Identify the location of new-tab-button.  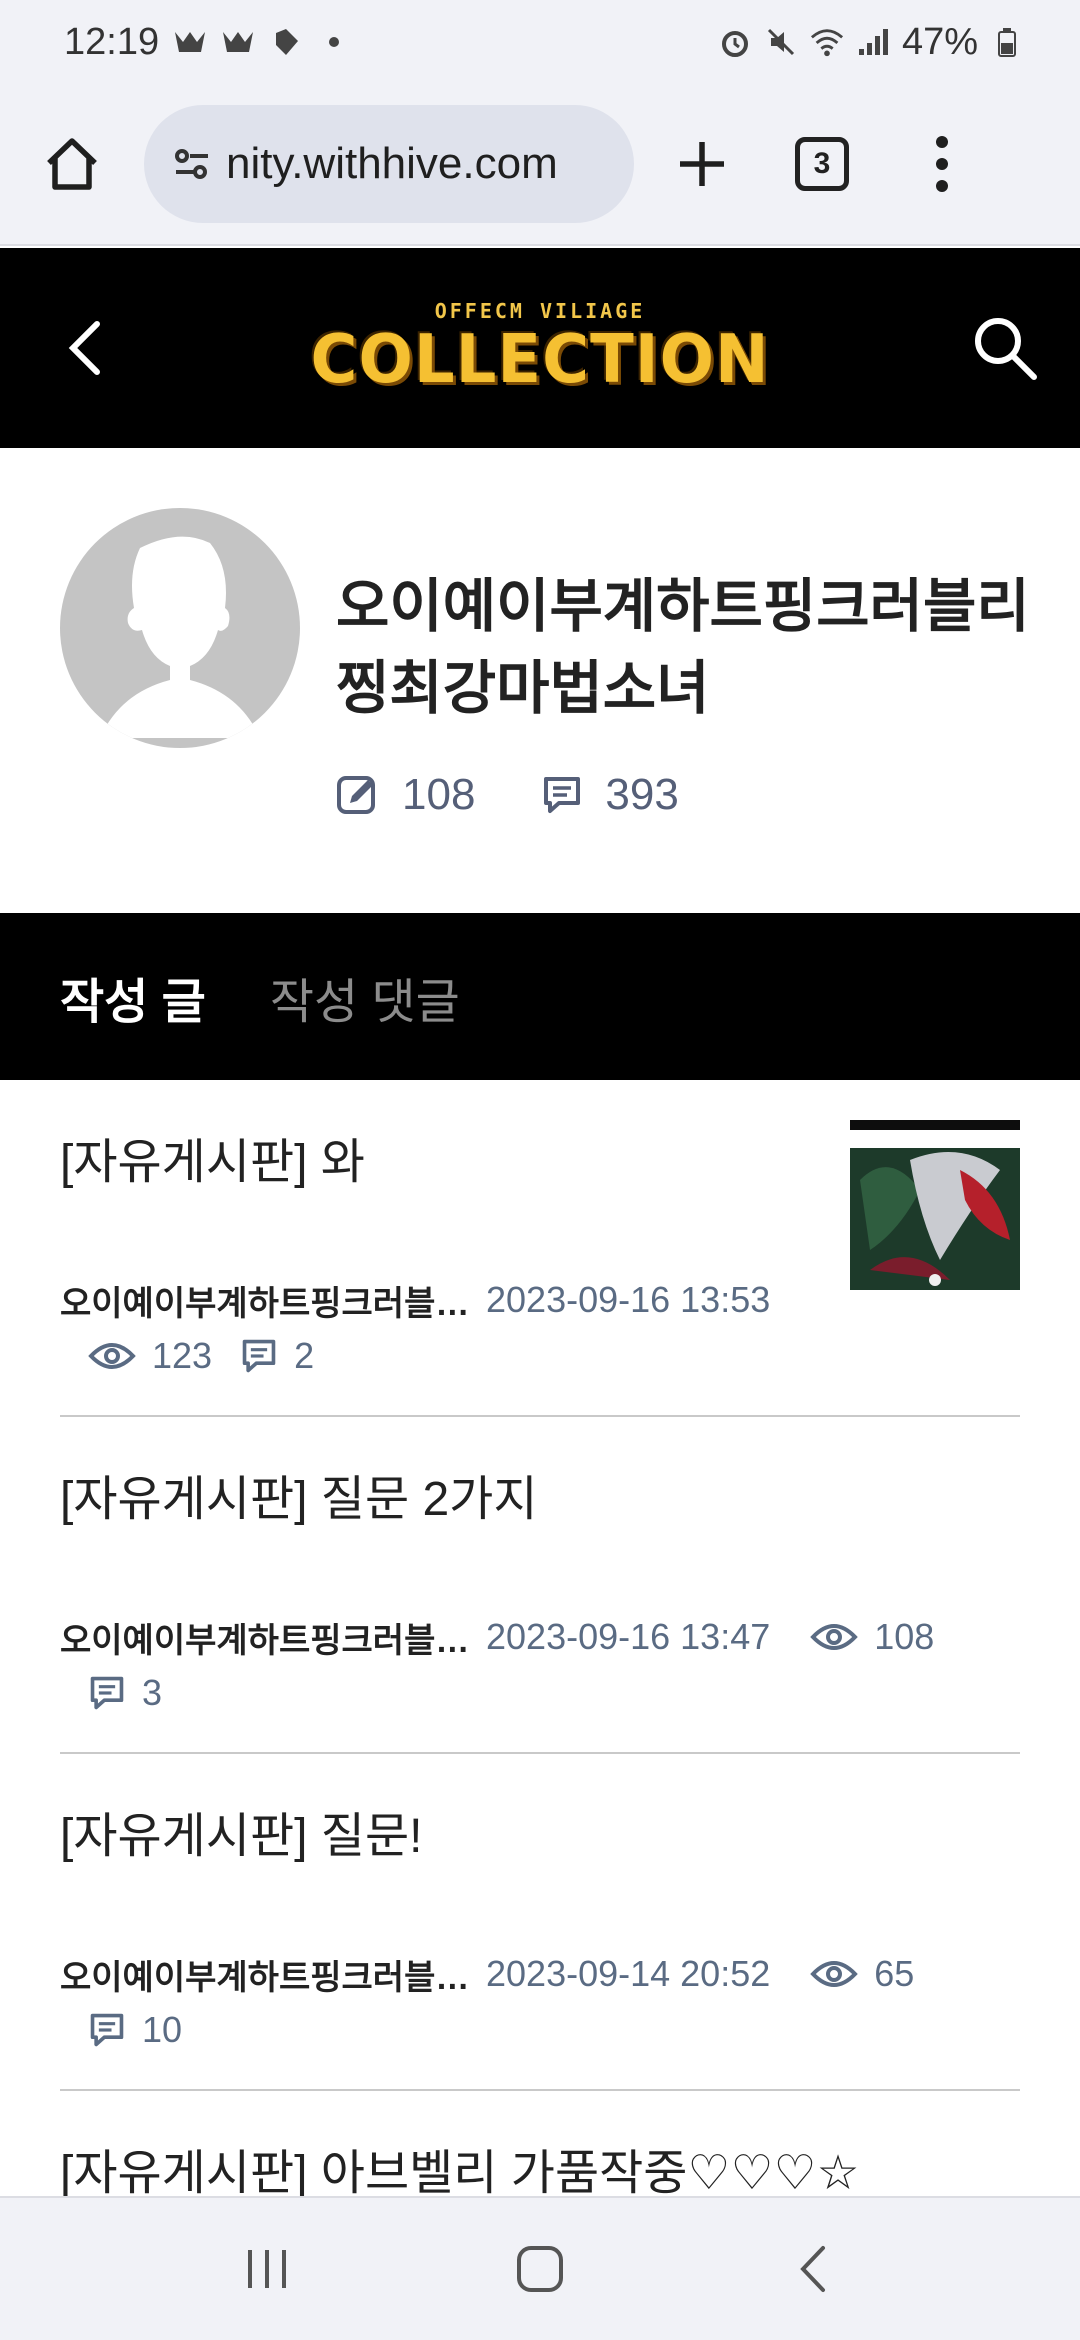
(702, 164).